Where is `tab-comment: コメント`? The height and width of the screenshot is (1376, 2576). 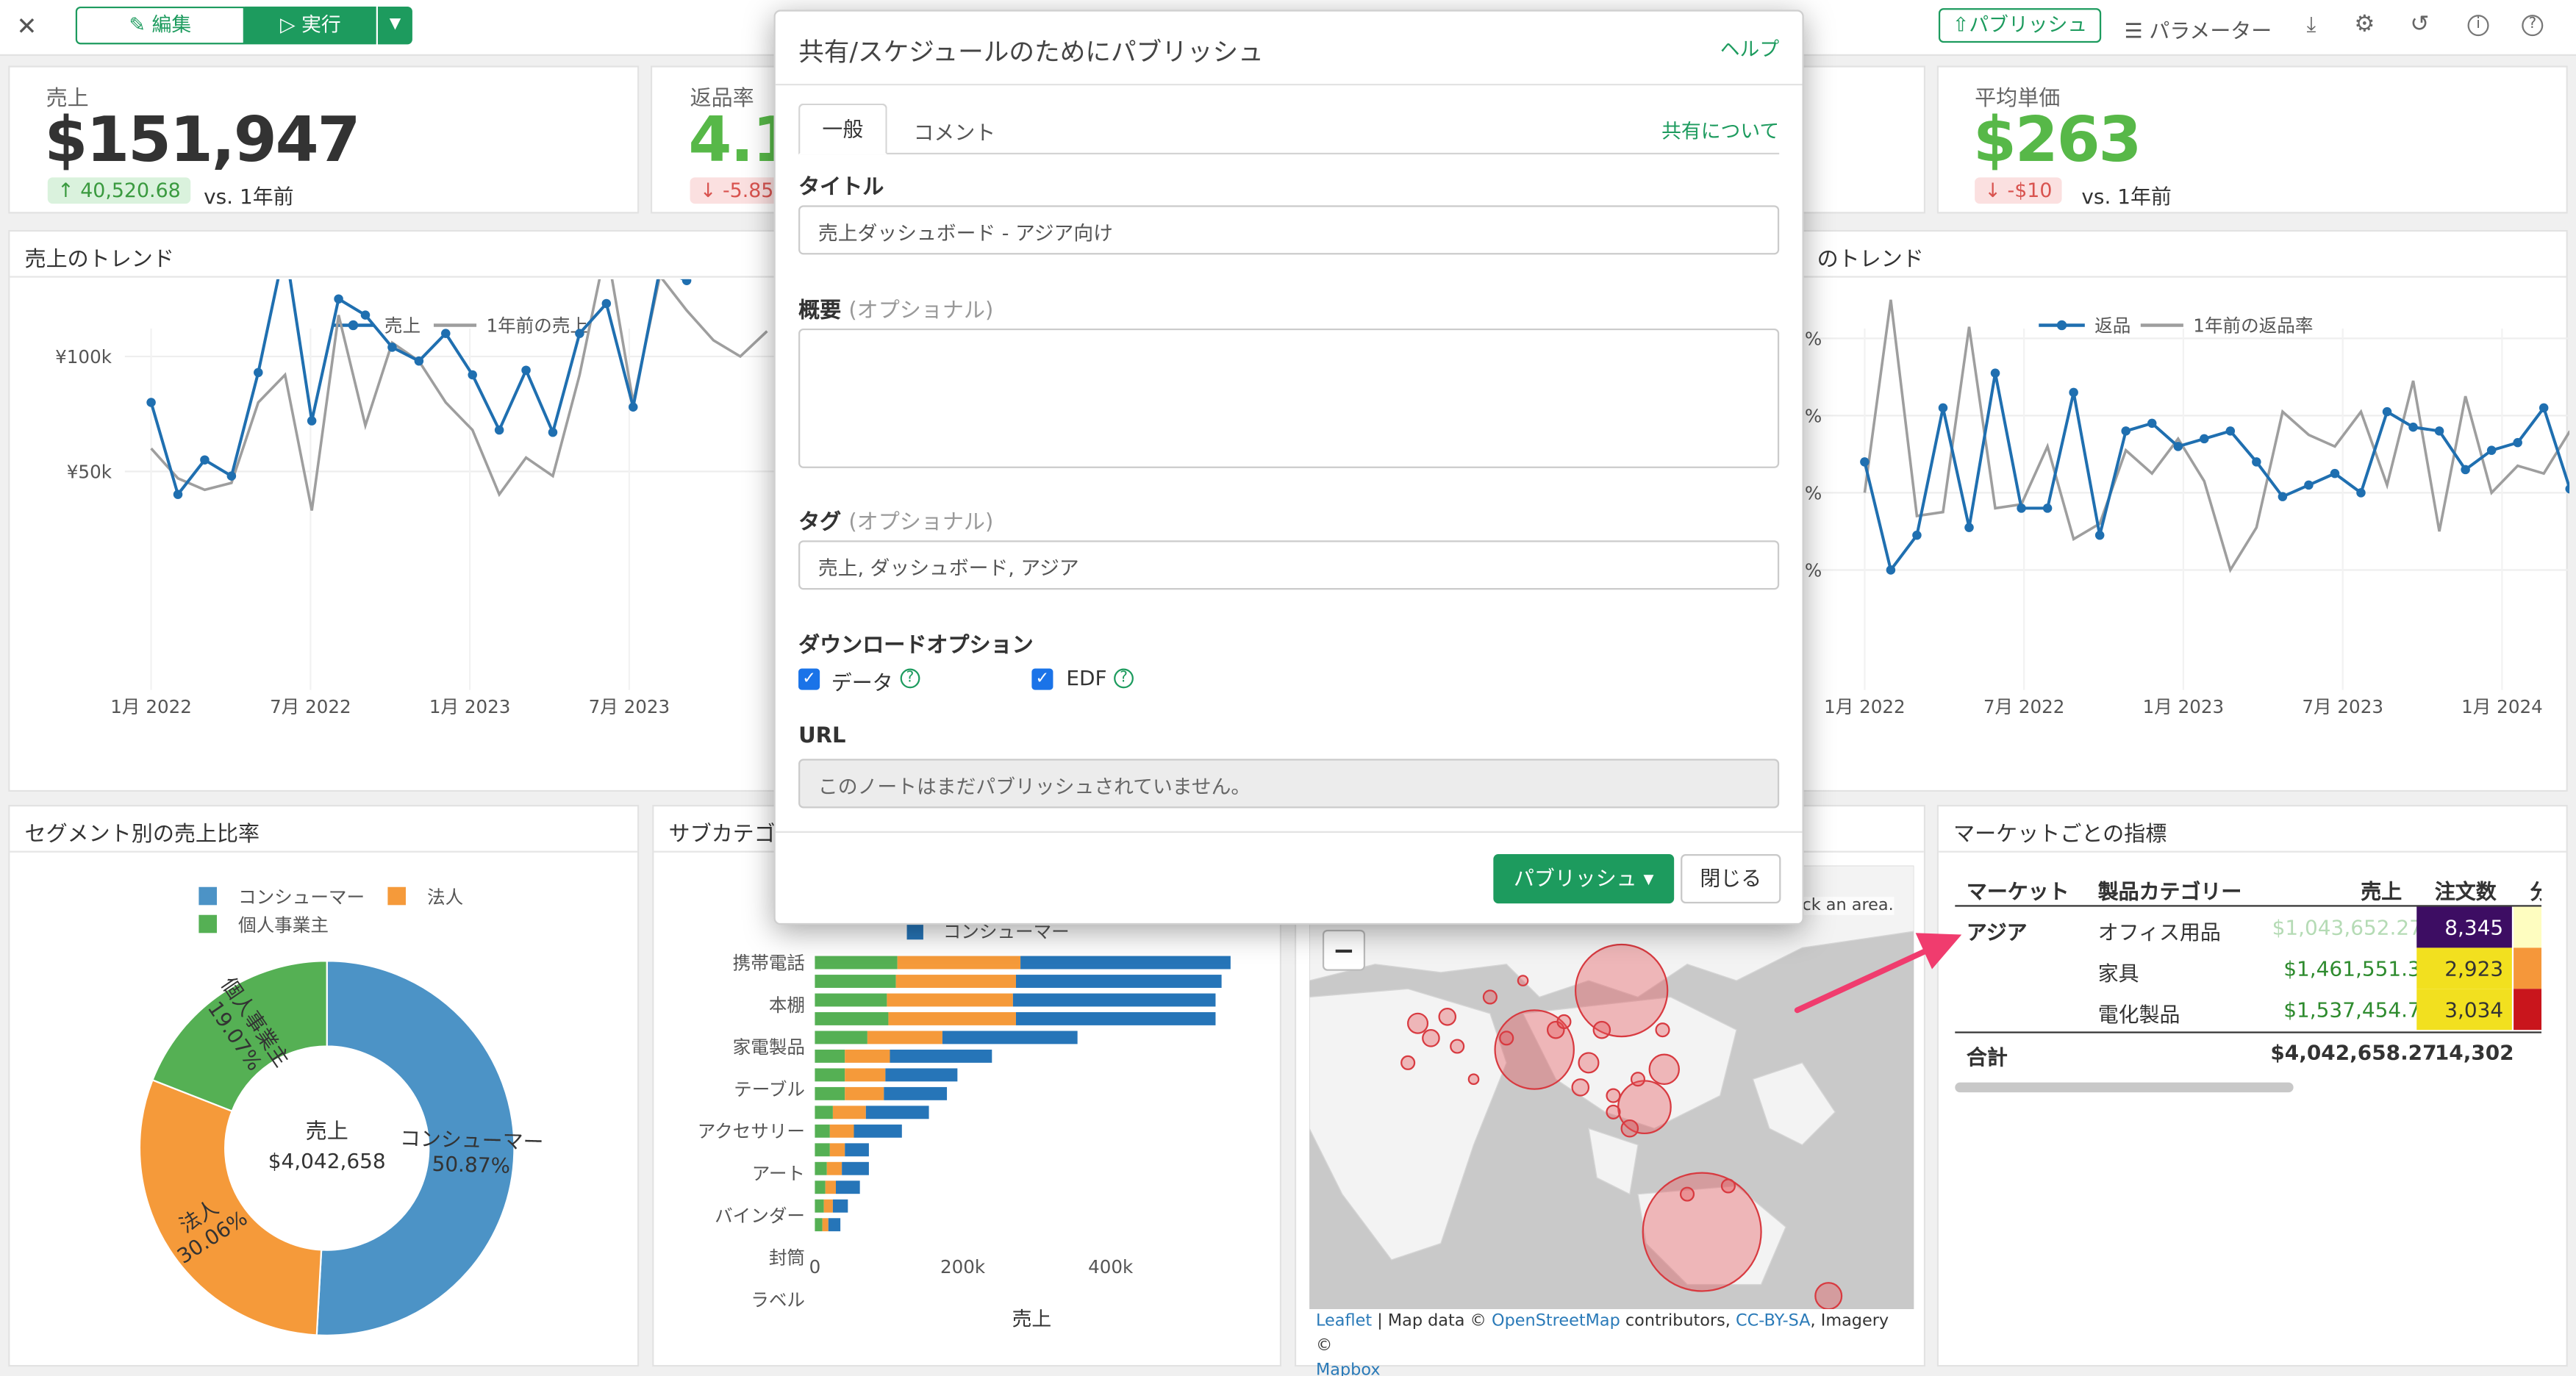 tab-comment: コメント is located at coordinates (954, 130).